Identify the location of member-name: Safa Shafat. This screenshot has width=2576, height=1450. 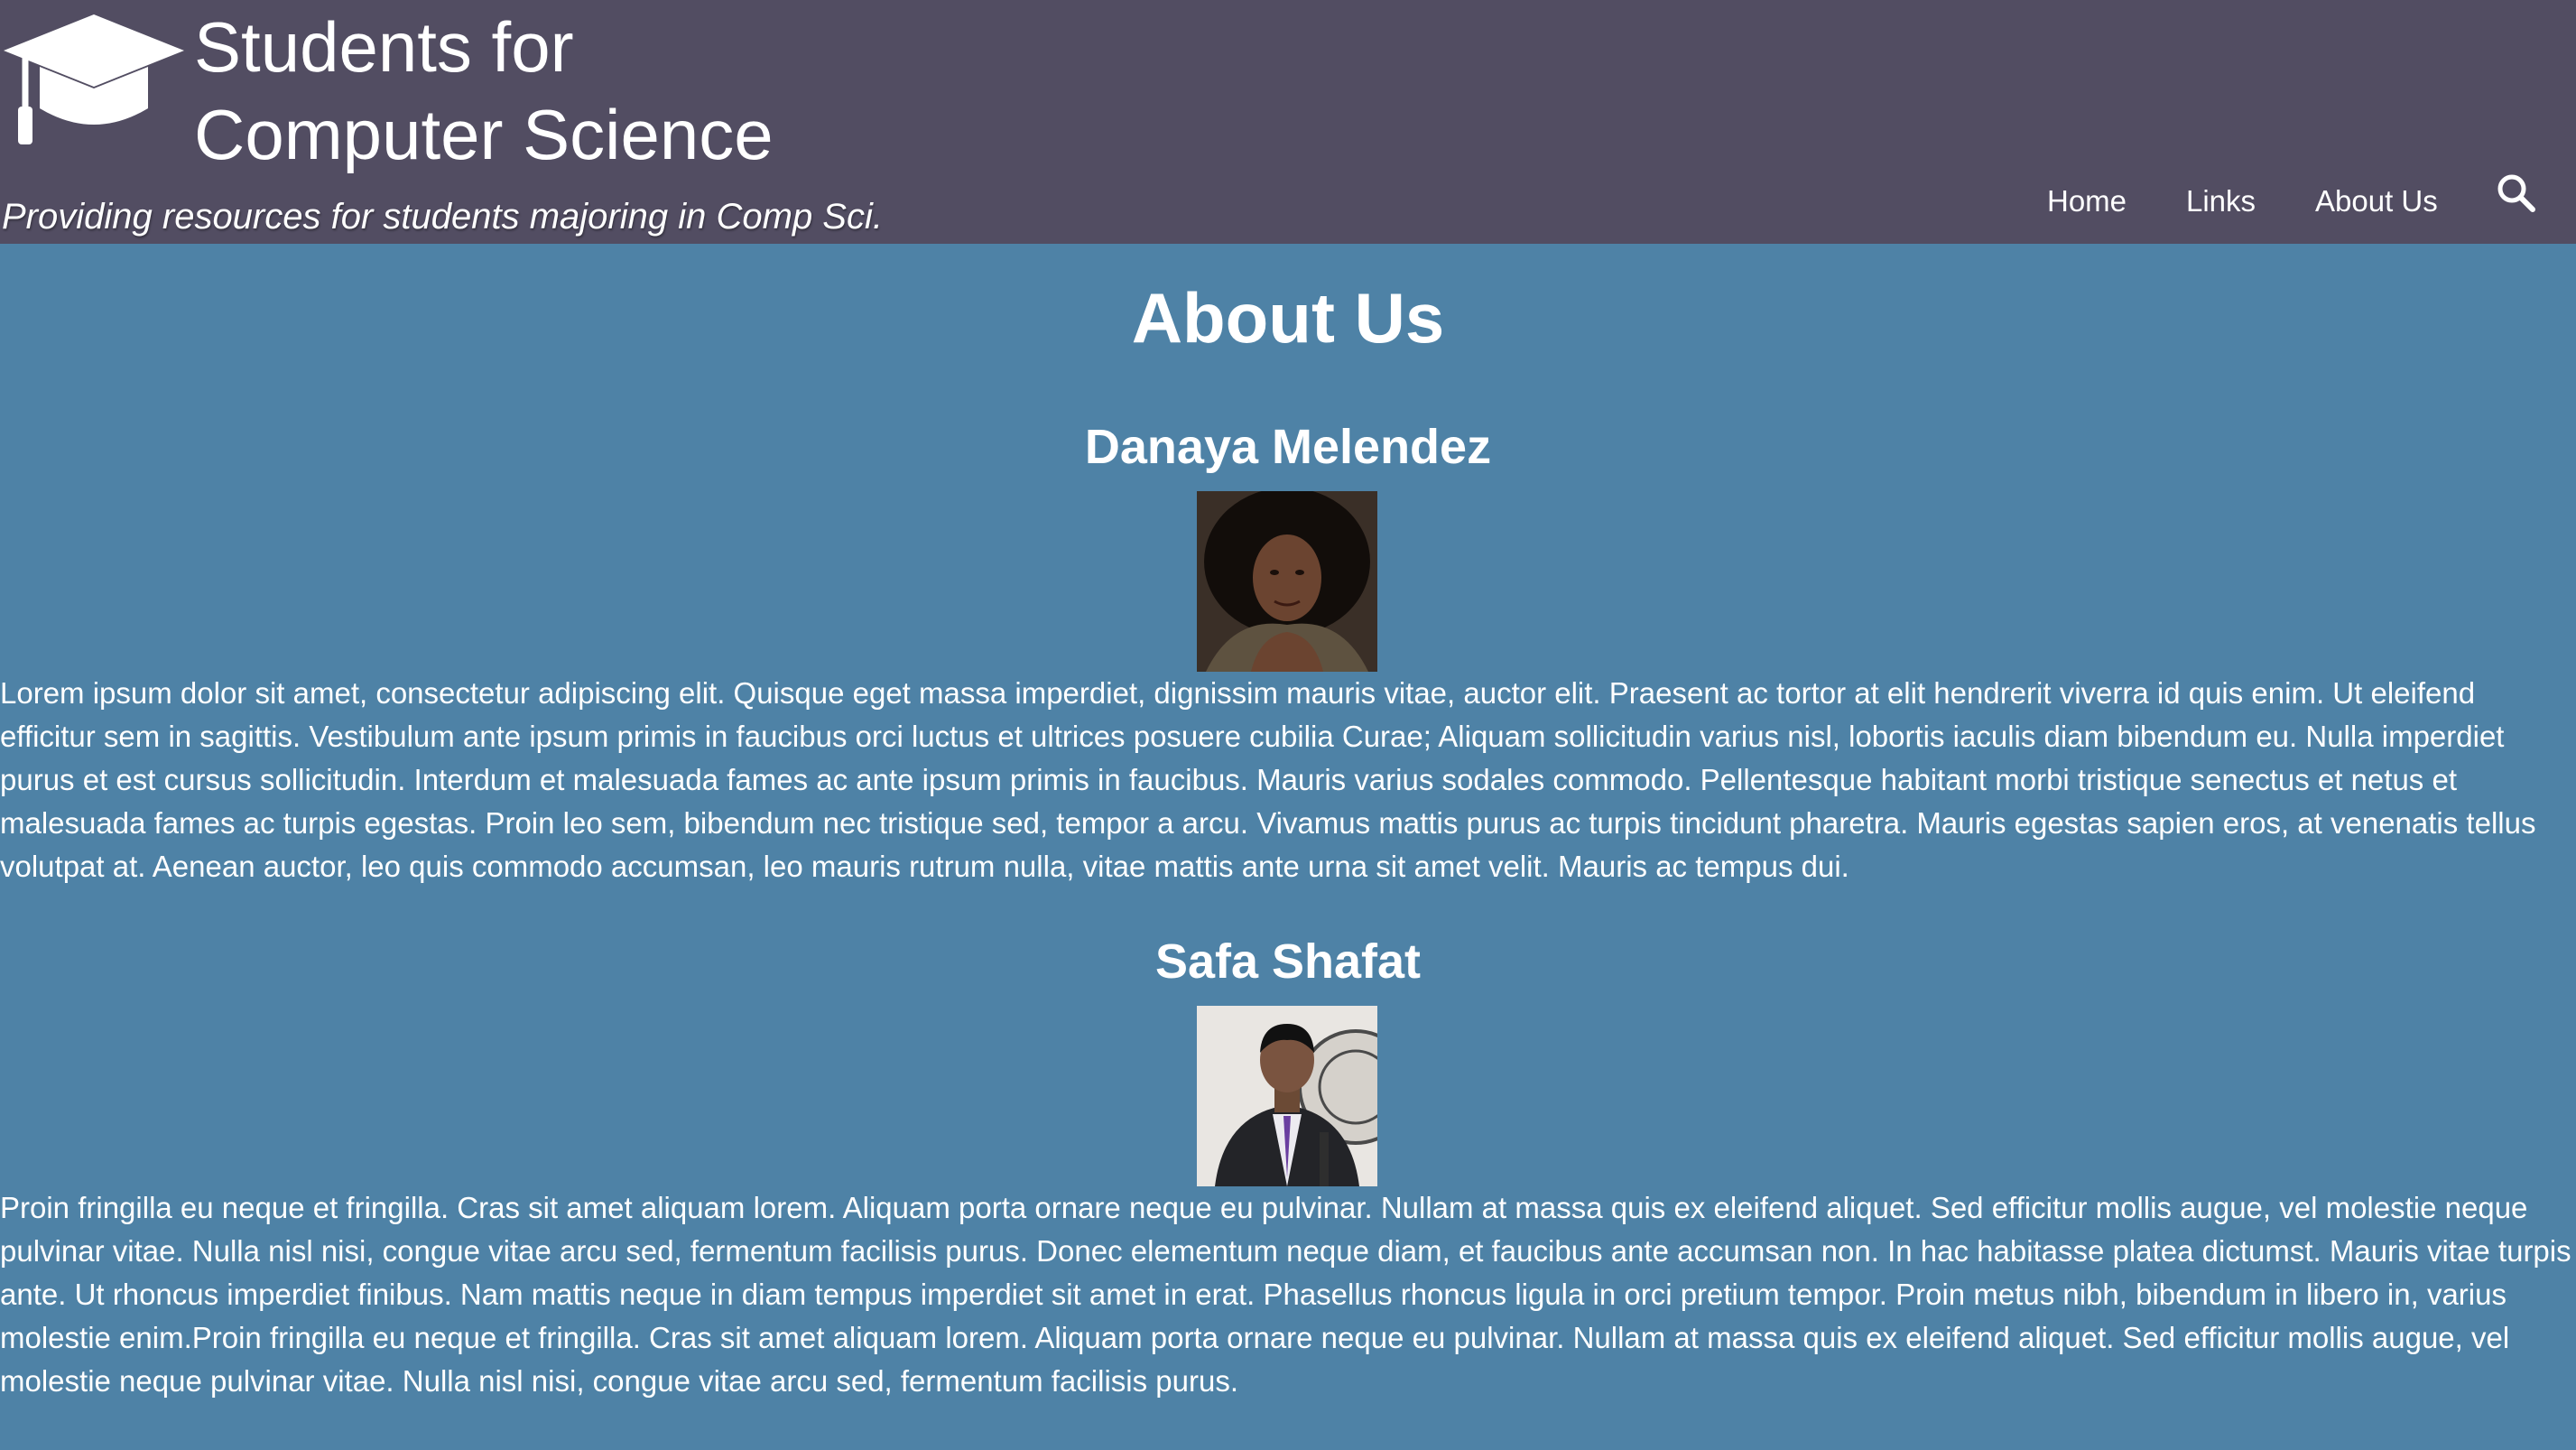
(1288, 961).